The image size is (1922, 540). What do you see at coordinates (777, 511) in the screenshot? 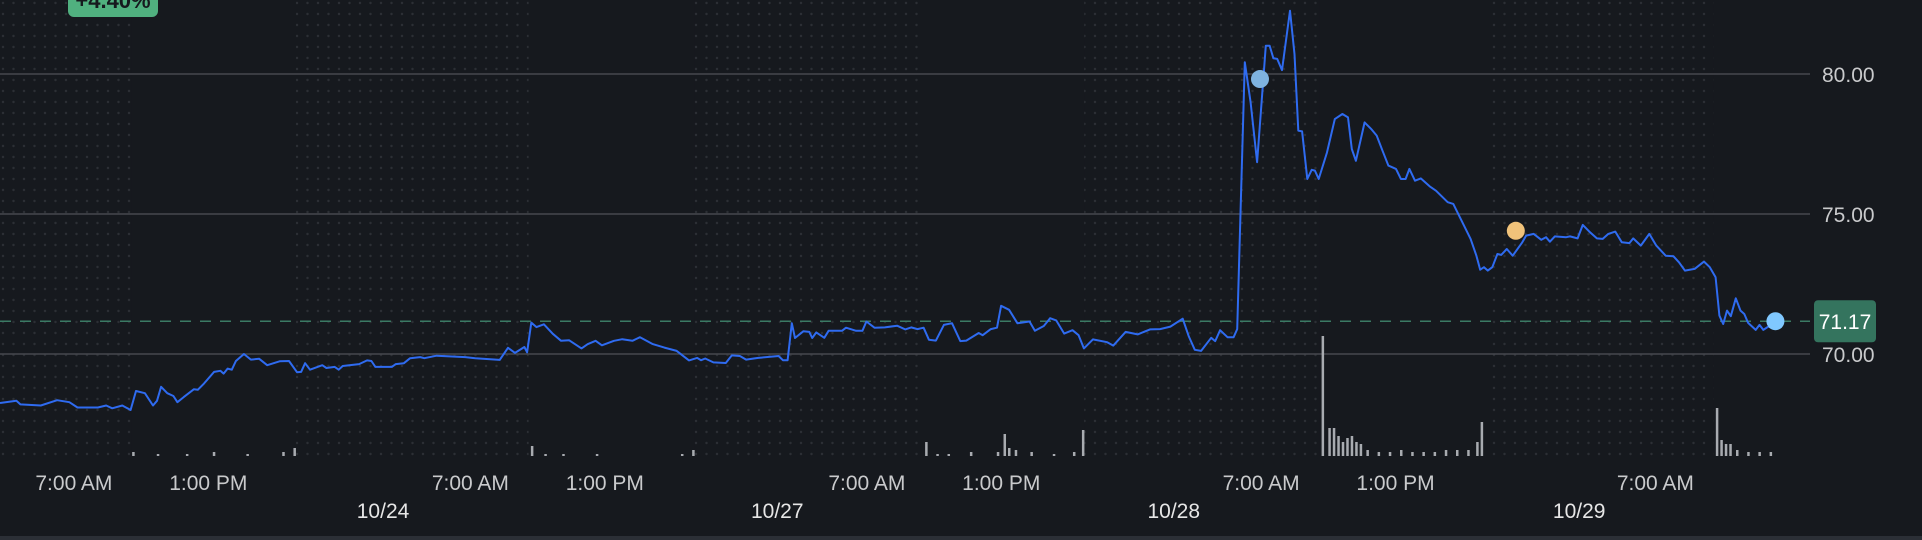
I see `x-date-label: 10/27` at bounding box center [777, 511].